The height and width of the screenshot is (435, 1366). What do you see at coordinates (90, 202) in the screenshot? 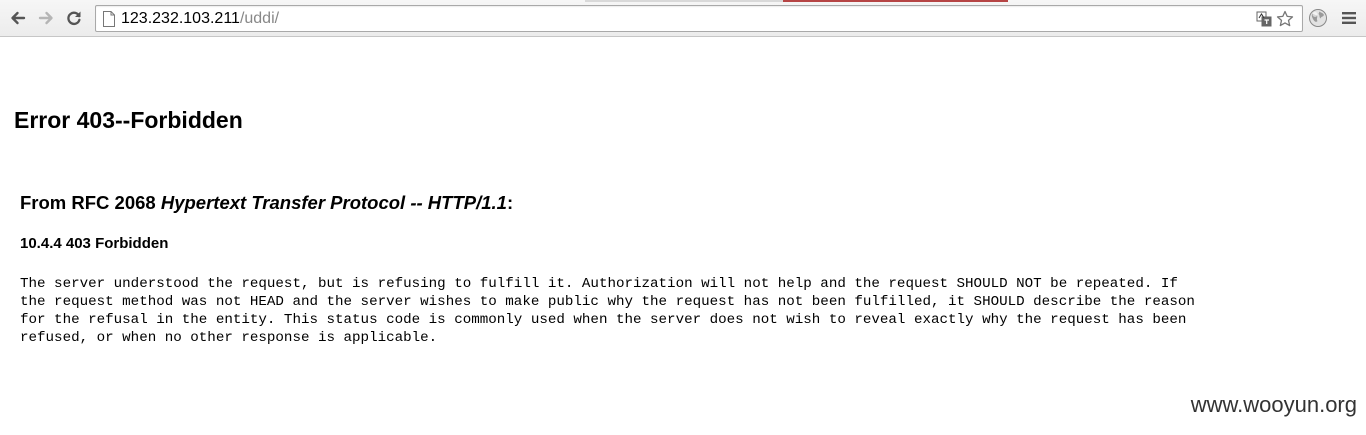
I see `rfc-prefix: From RFC 2068` at bounding box center [90, 202].